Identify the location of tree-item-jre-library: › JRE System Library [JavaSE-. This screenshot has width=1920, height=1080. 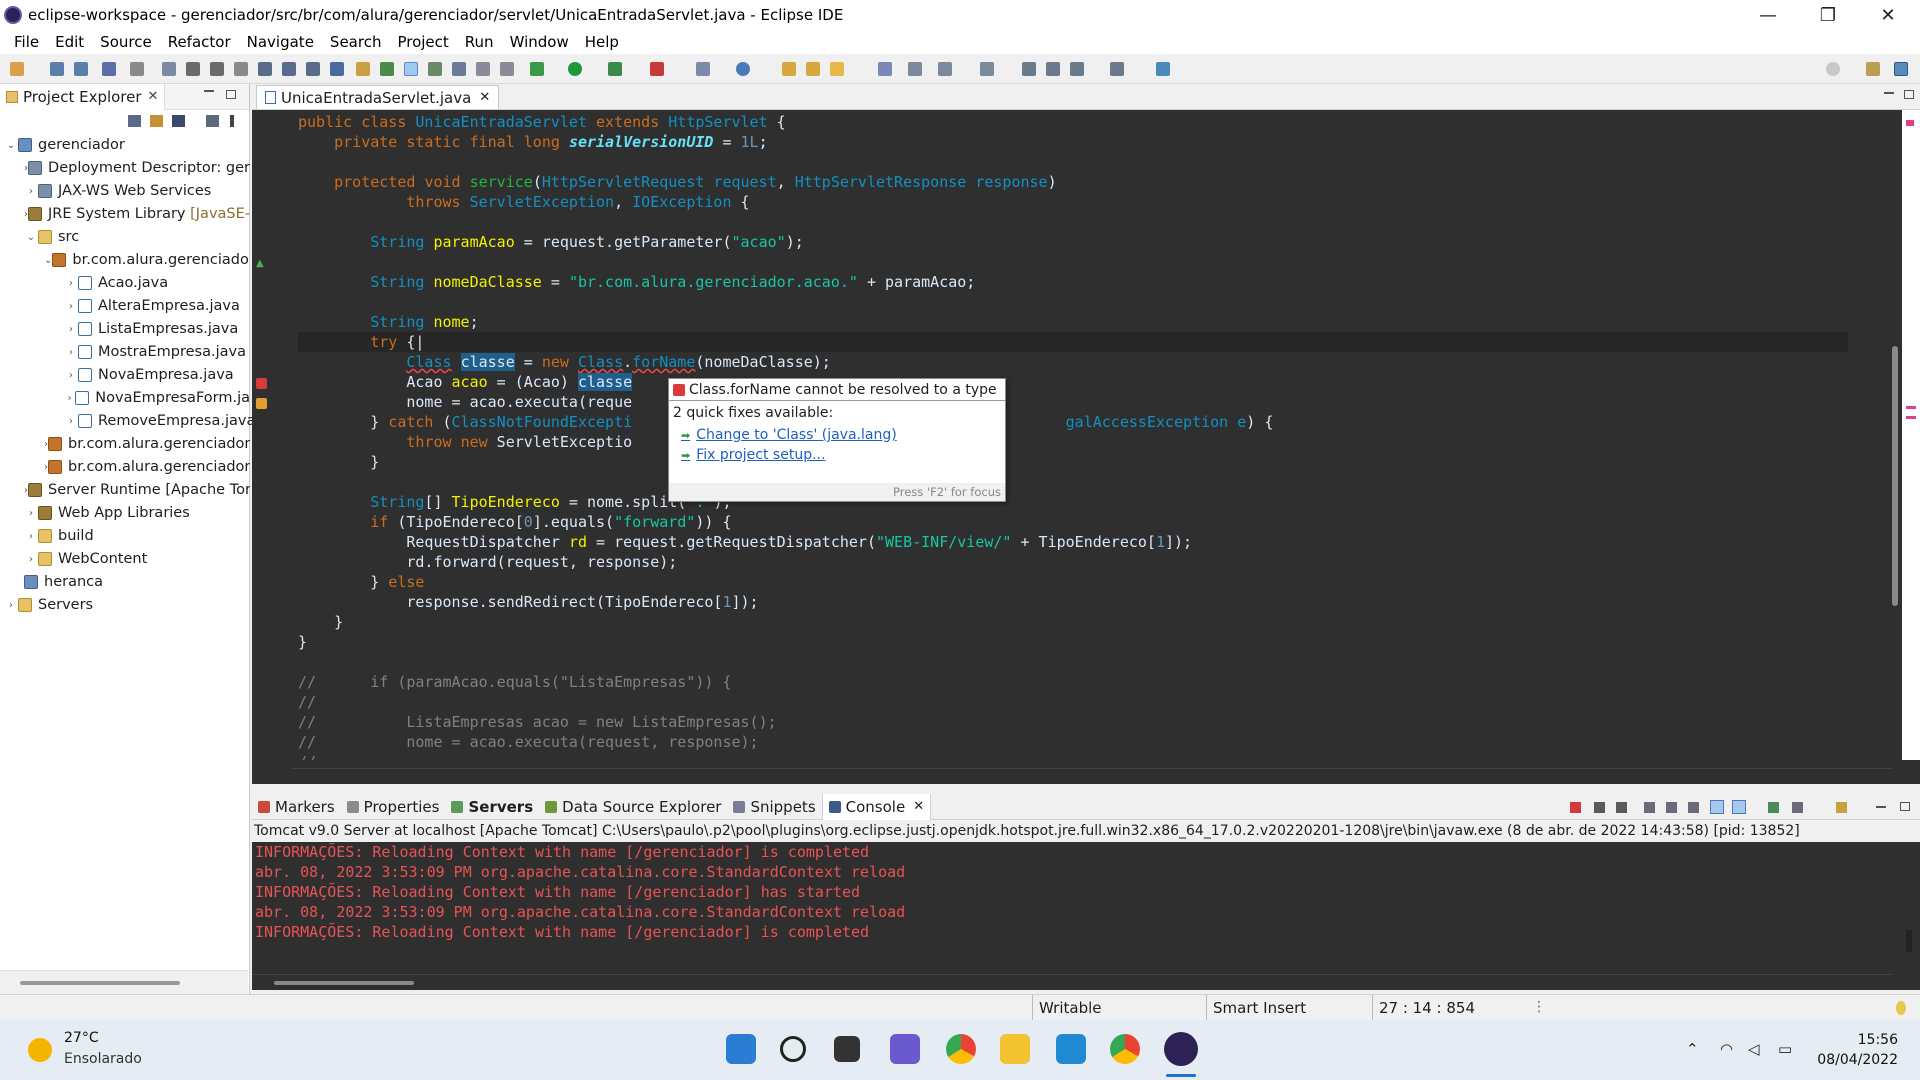
(137, 214).